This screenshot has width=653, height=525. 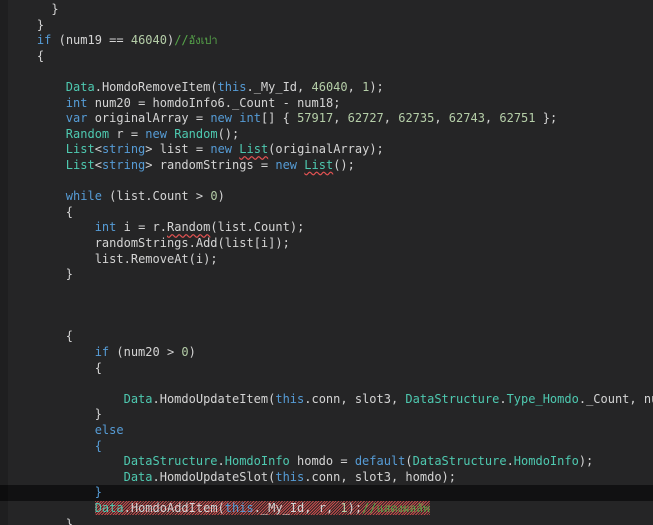 What do you see at coordinates (542, 398) in the screenshot?
I see `type-token: Type_Homdo` at bounding box center [542, 398].